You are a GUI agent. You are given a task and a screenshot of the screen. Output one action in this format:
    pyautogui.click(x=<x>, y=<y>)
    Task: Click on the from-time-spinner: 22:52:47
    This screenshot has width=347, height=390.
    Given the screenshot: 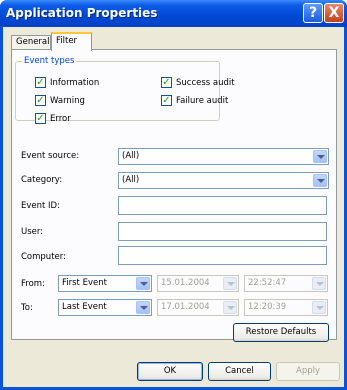 What is the action you would take?
    pyautogui.click(x=286, y=283)
    